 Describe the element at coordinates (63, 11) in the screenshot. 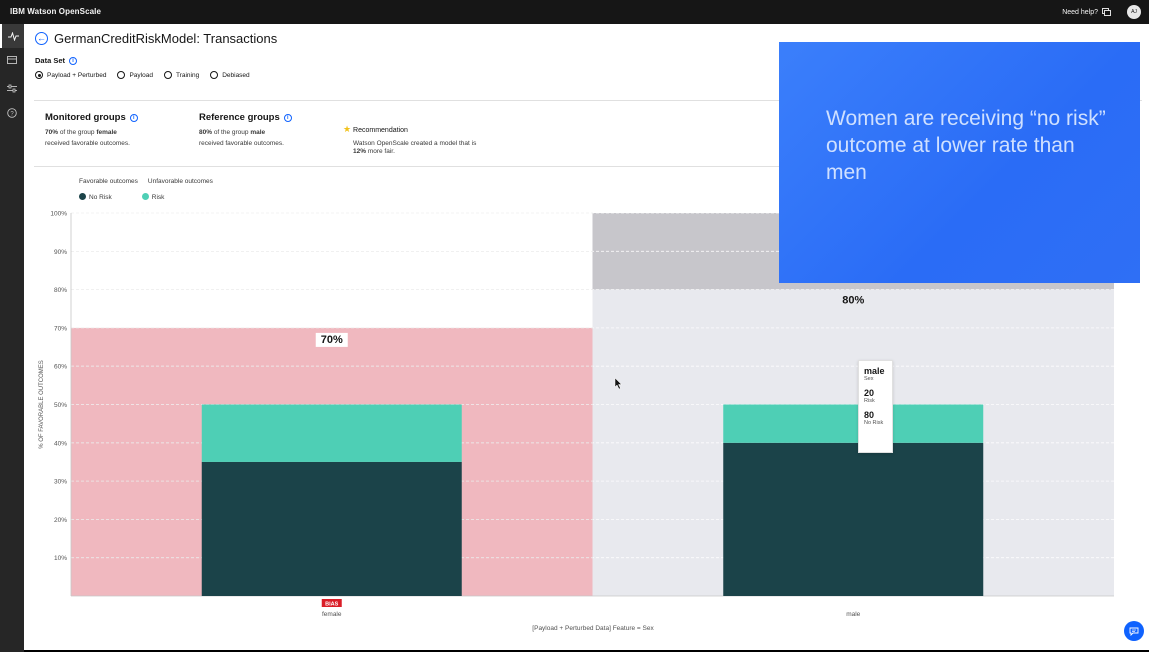

I see `brand-product: Watson OpenScale` at that location.